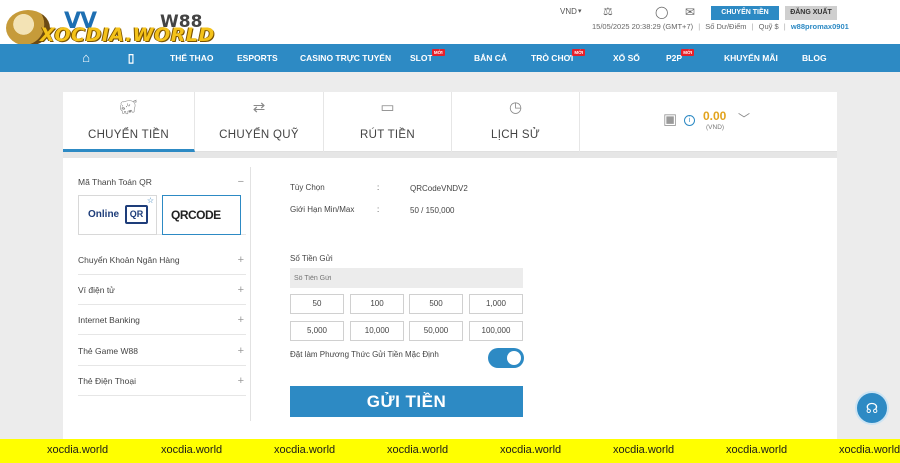 The image size is (900, 463). Describe the element at coordinates (769, 26) in the screenshot. I see `fund-label: Quỹ $` at that location.